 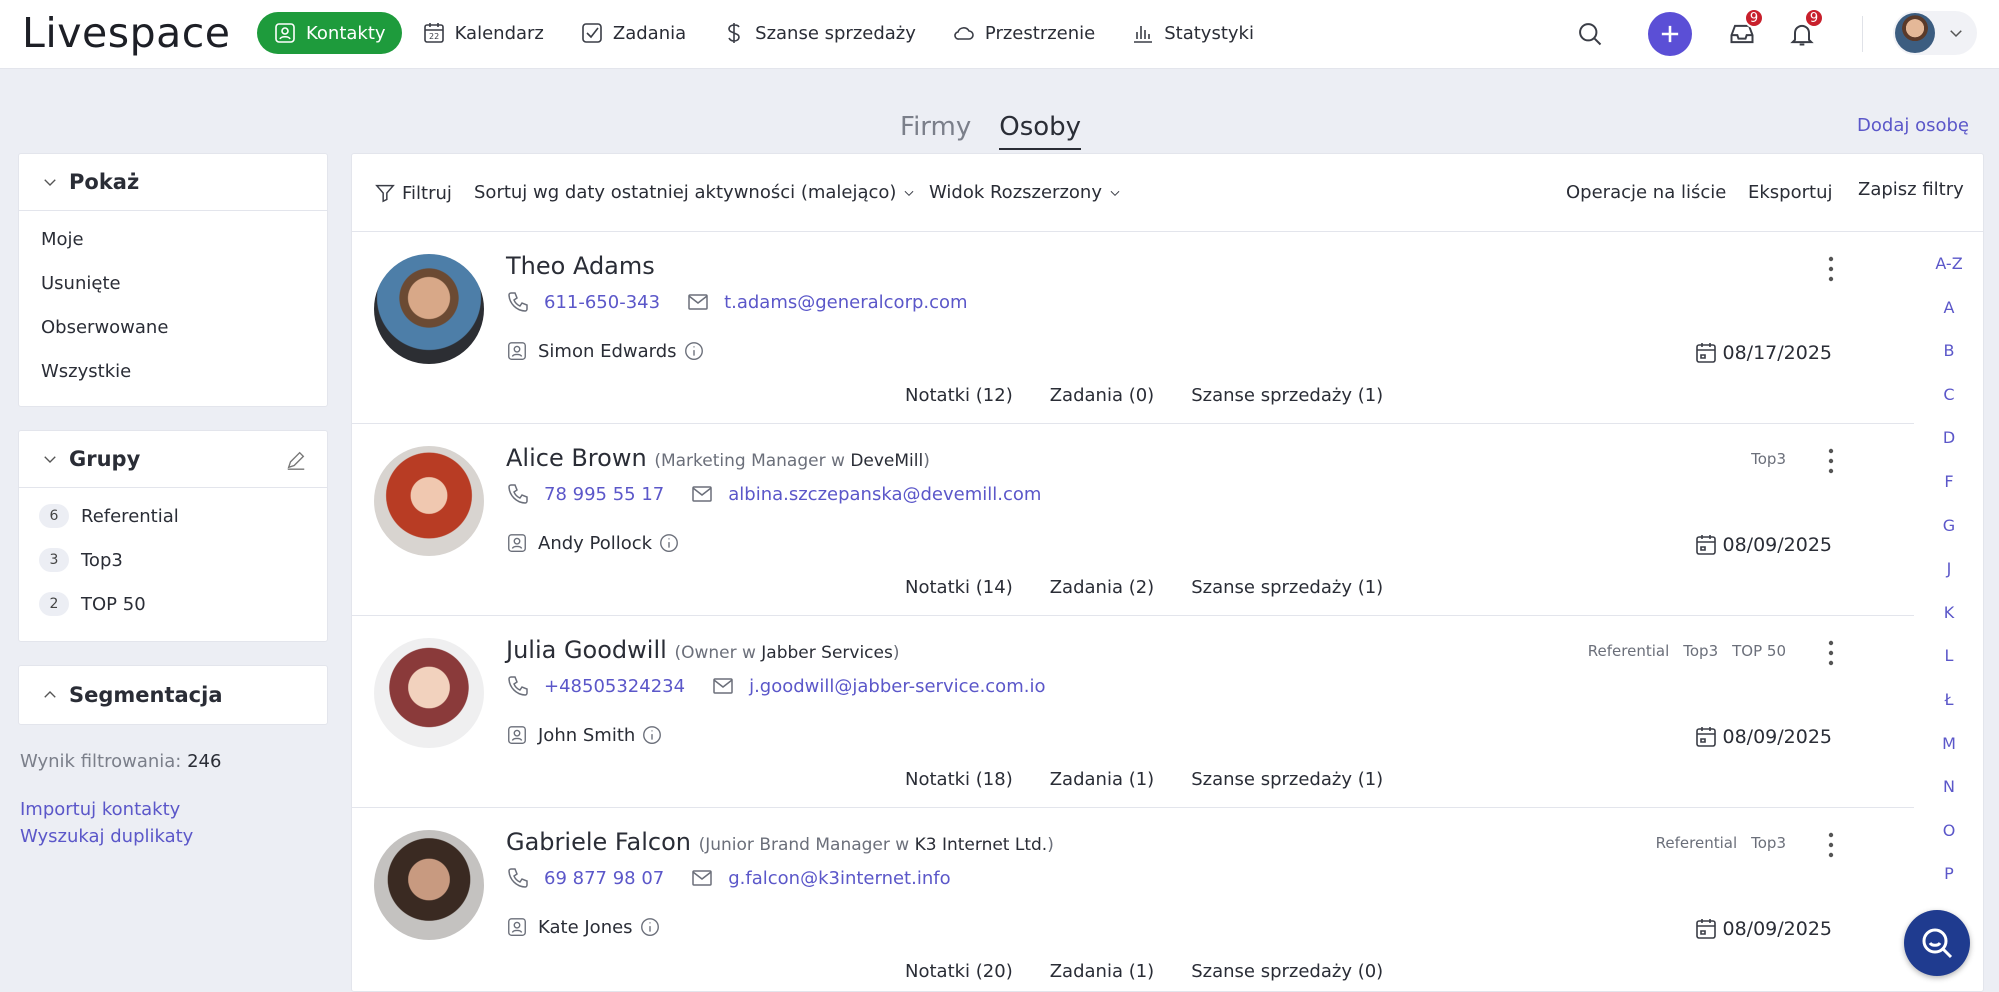 I want to click on user-icon, so click(x=517, y=735).